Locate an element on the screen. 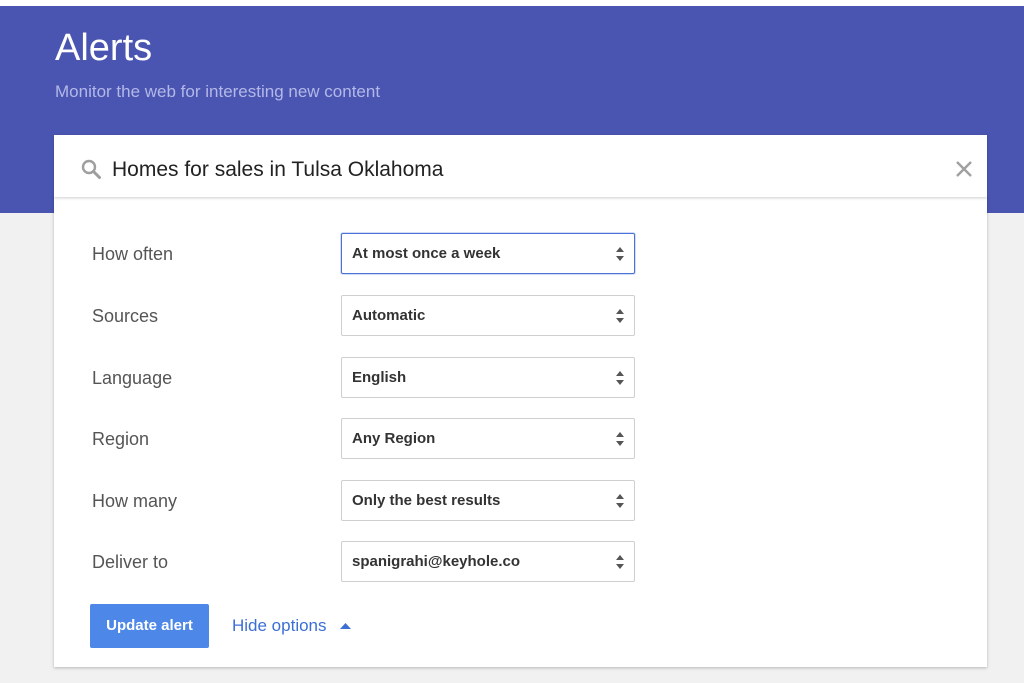 The height and width of the screenshot is (683, 1024). deliver-to-value: spanigrahi@keyhole.co is located at coordinates (436, 561).